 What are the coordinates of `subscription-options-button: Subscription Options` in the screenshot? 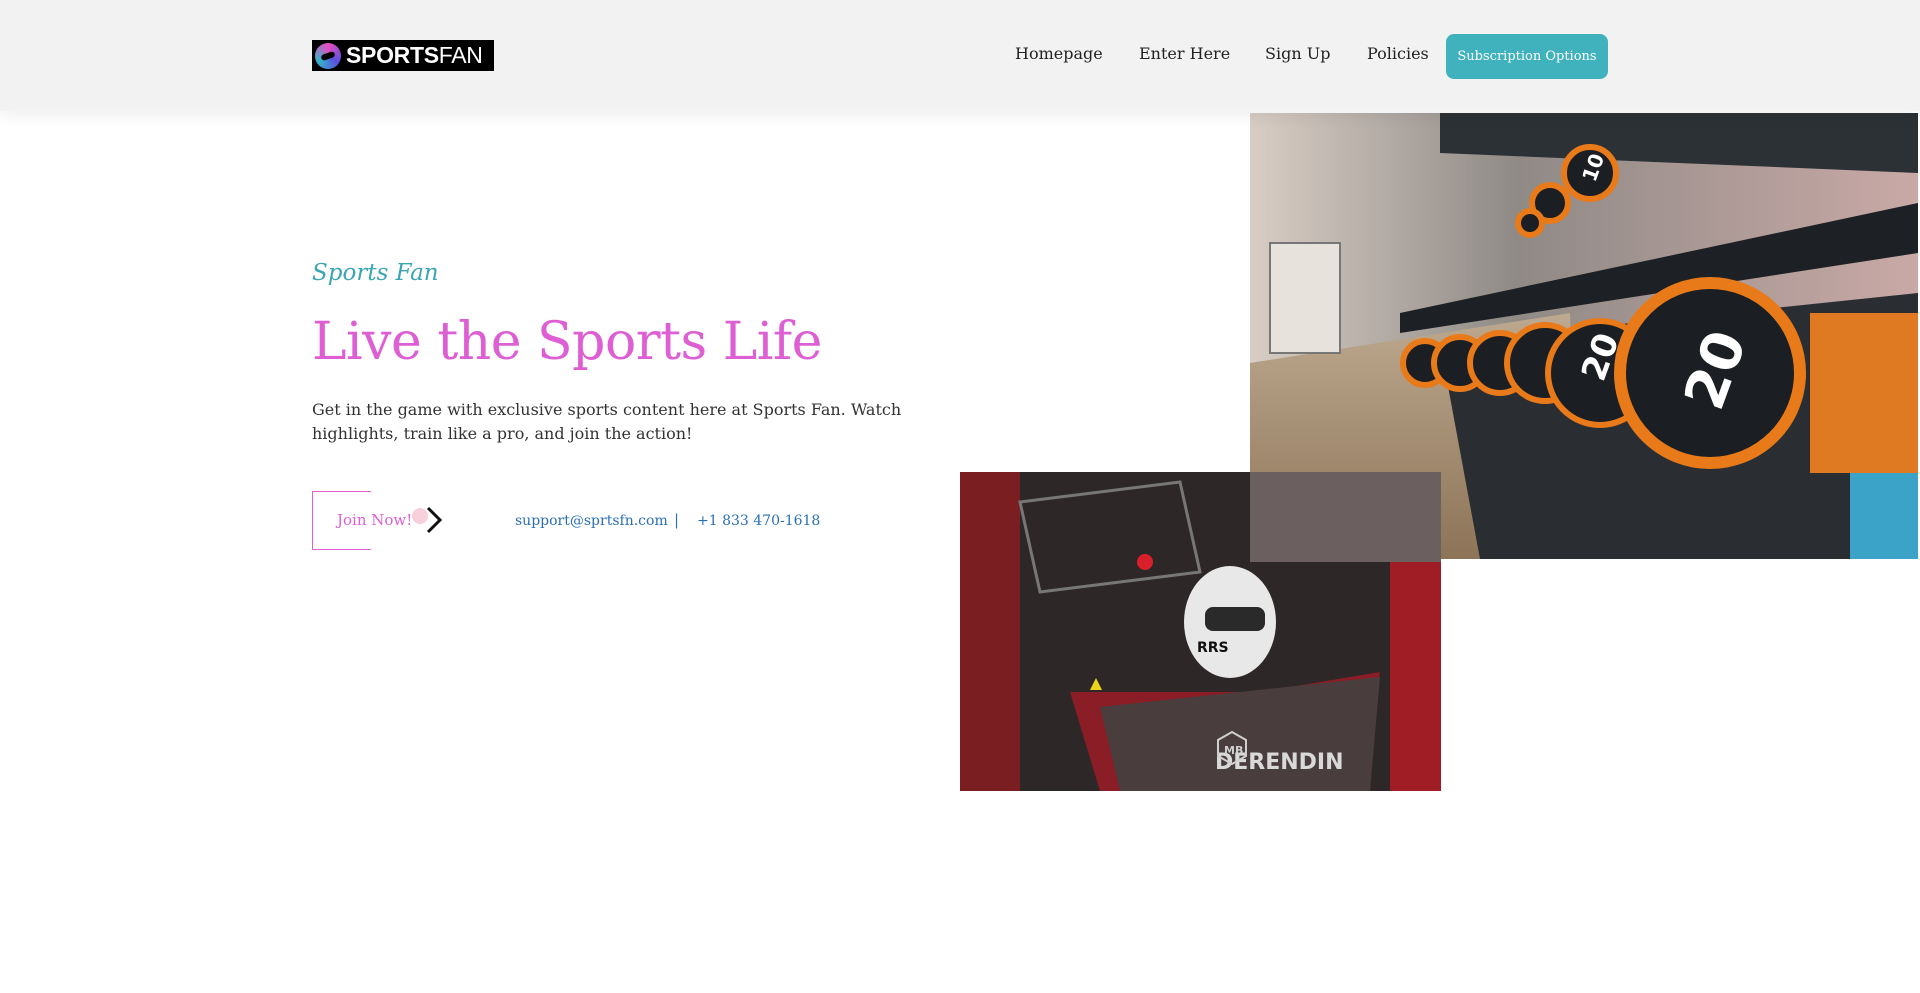 It's located at (1527, 56).